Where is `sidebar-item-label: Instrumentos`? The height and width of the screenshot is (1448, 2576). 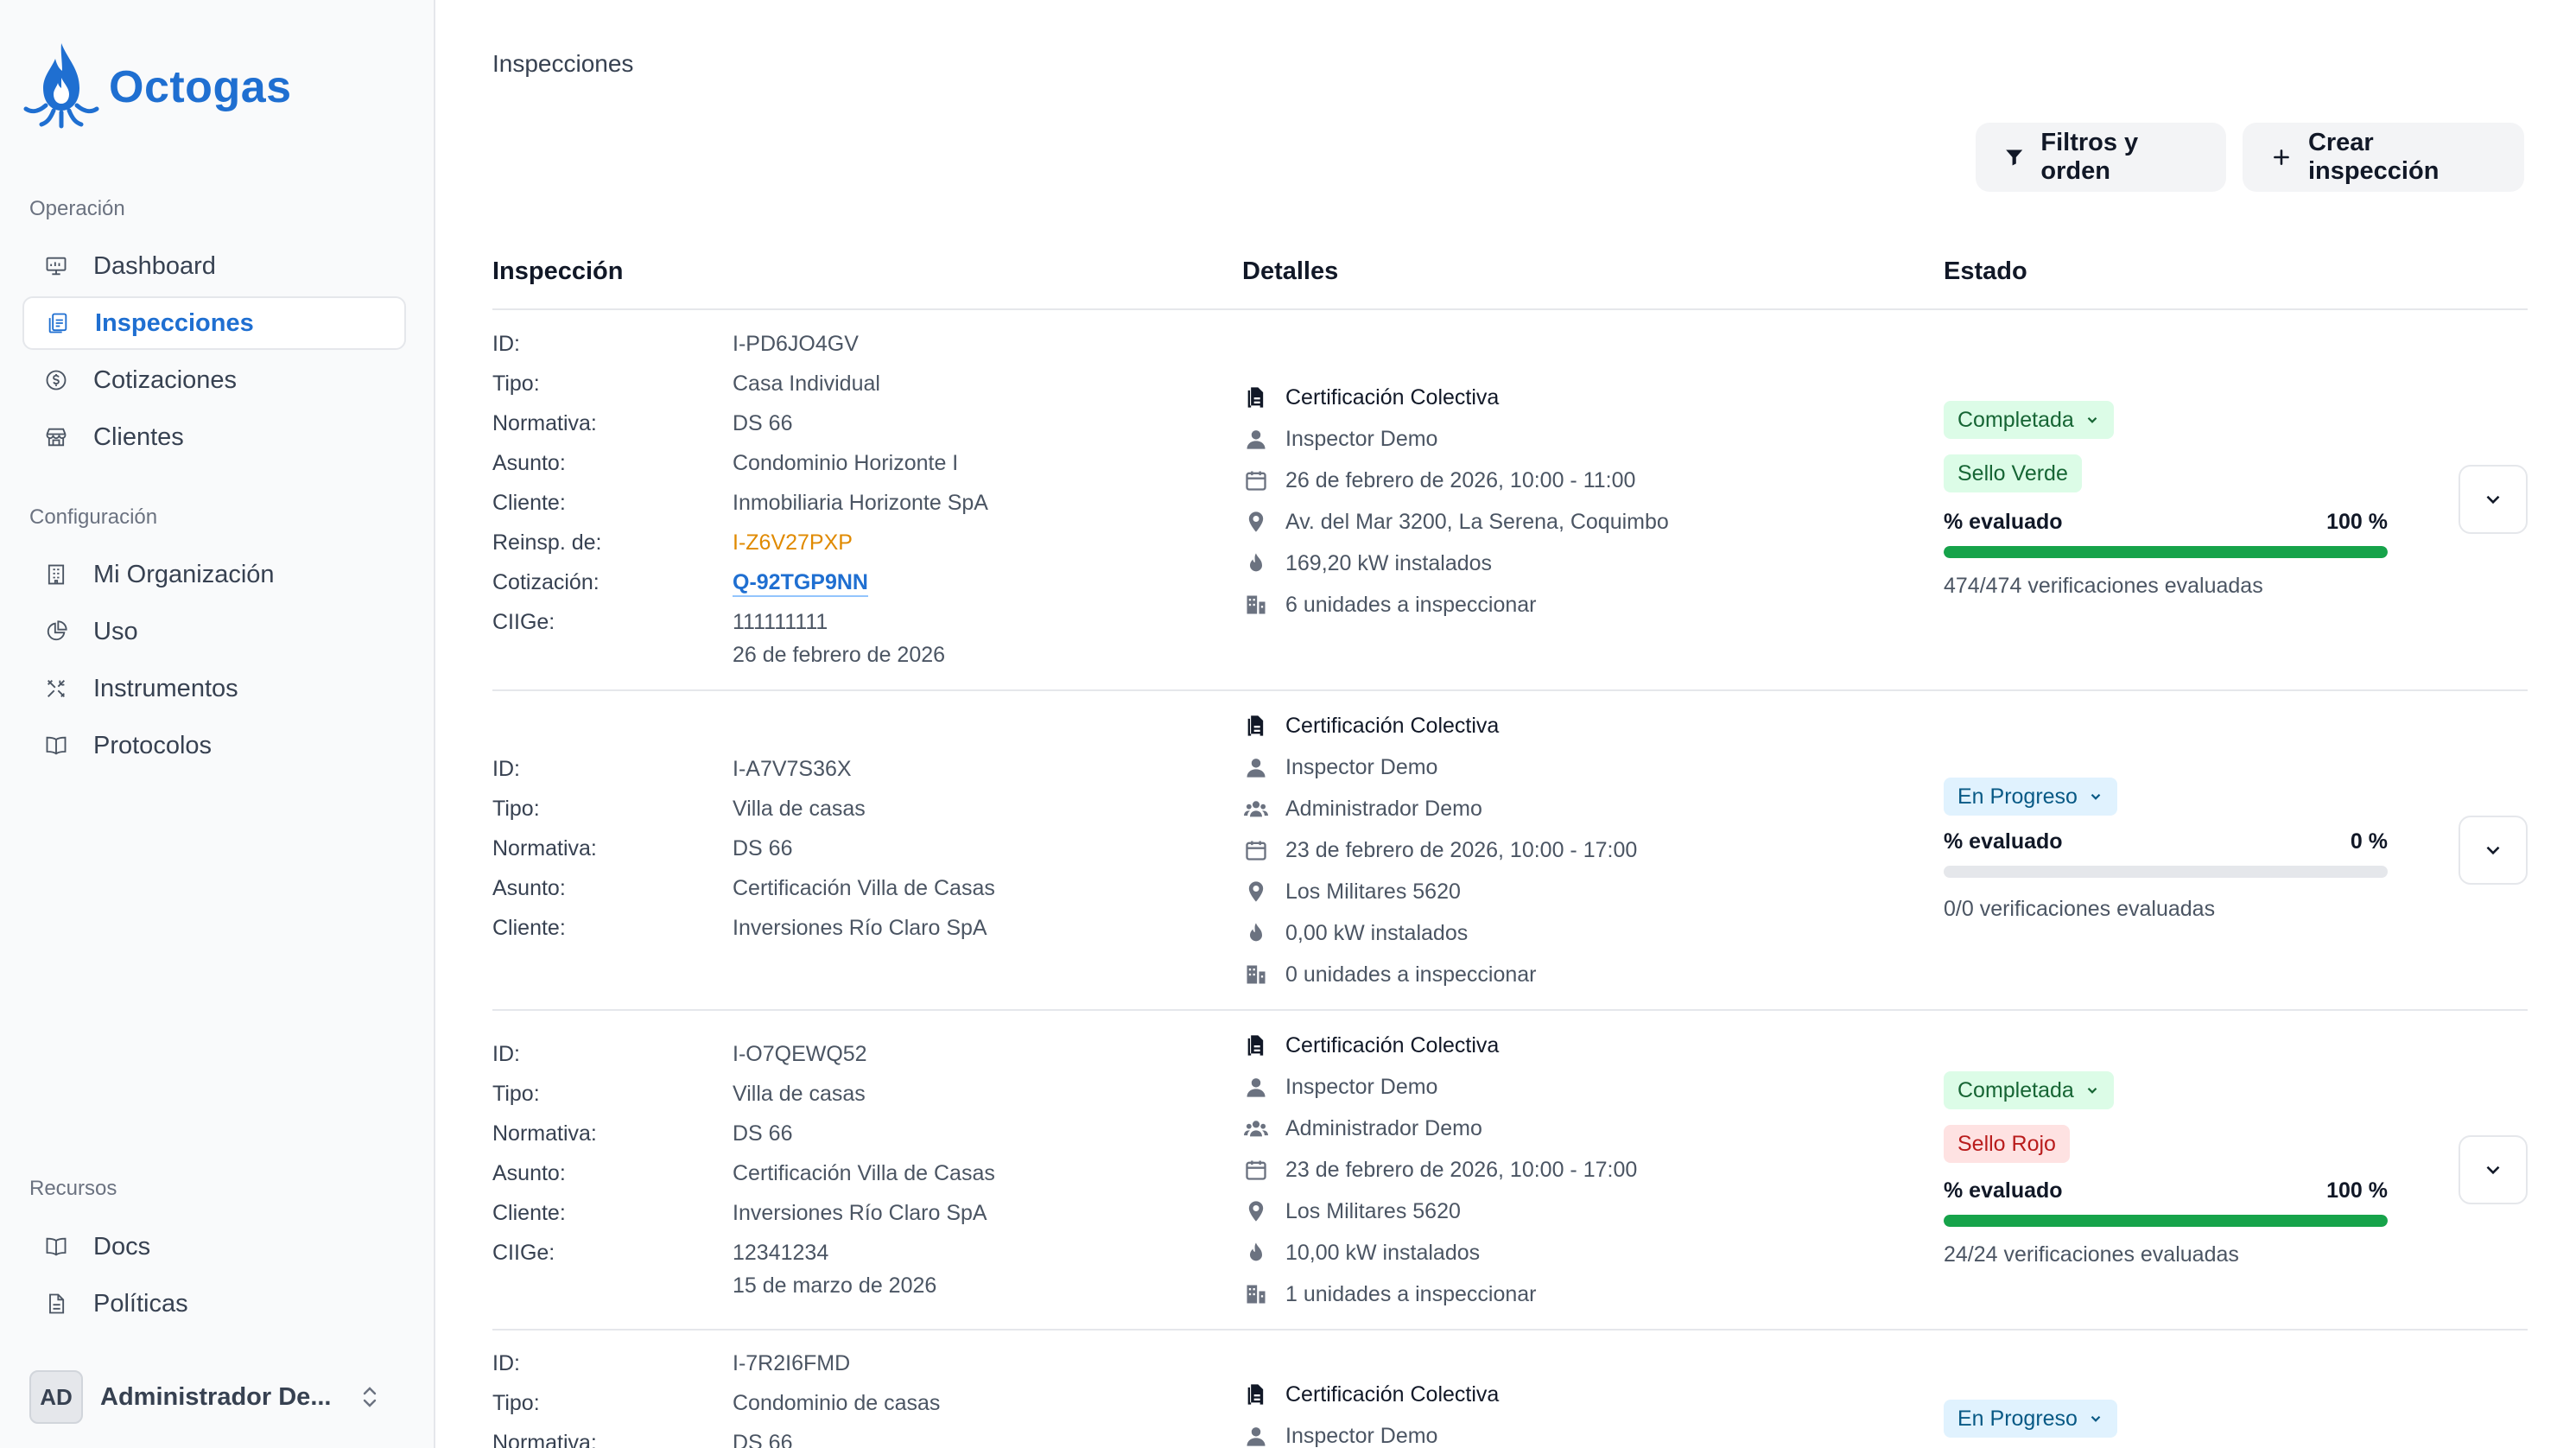
sidebar-item-label: Instrumentos is located at coordinates (165, 688).